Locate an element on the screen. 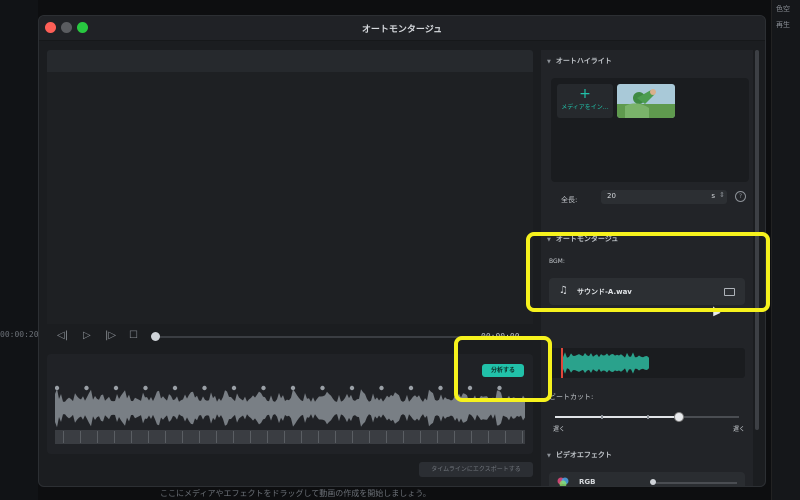 The width and height of the screenshot is (800, 500). total-length-value: 20 is located at coordinates (611, 196).